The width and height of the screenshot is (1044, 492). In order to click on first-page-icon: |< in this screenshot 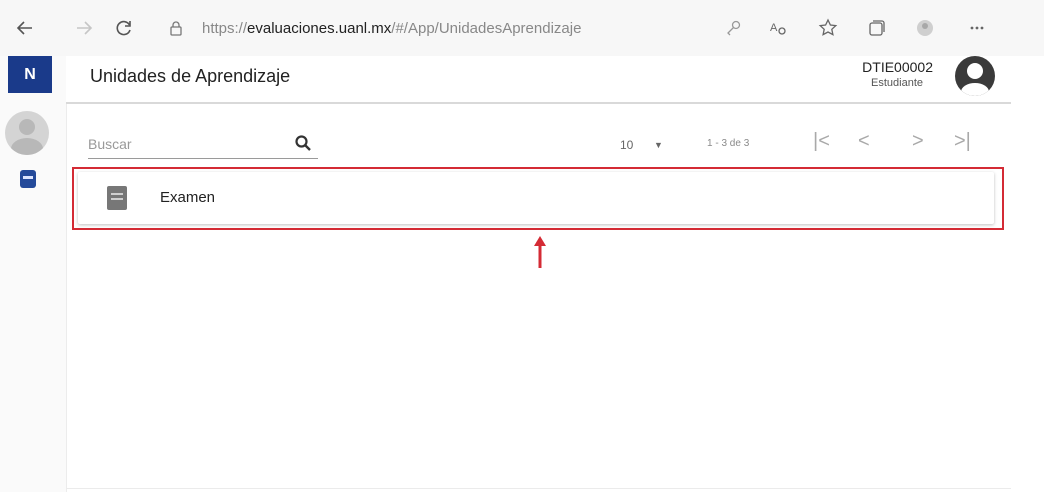, I will do `click(821, 141)`.